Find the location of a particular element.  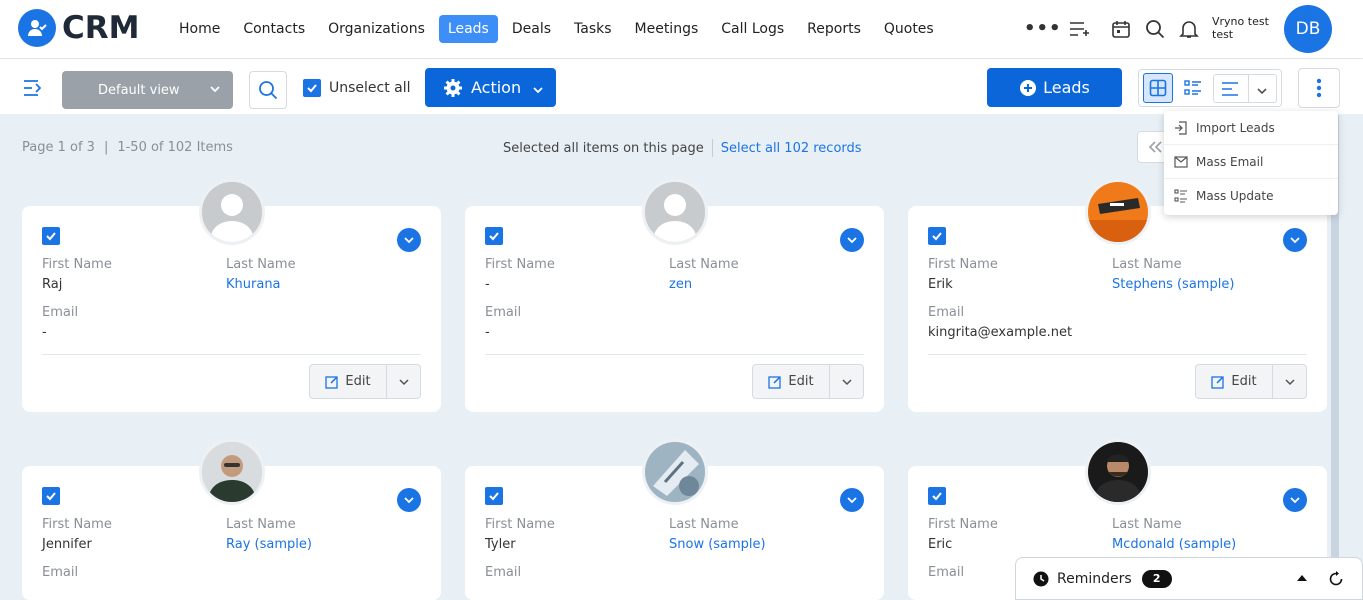

item-range: 1-50 of 102 Items is located at coordinates (175, 147).